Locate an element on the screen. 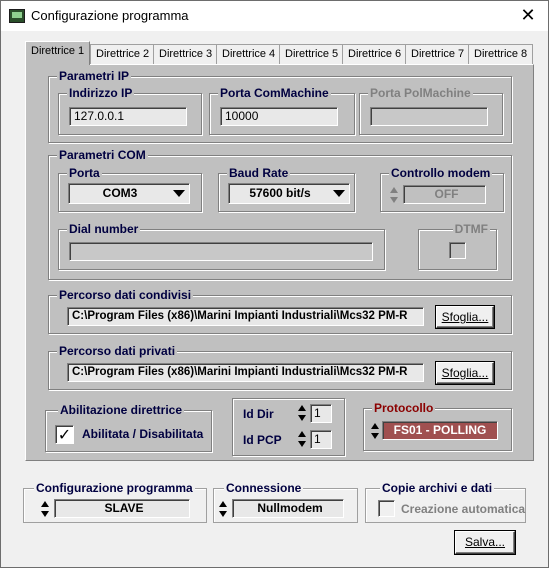 The width and height of the screenshot is (549, 568). auto-create-label: Creazione automatica is located at coordinates (463, 509).